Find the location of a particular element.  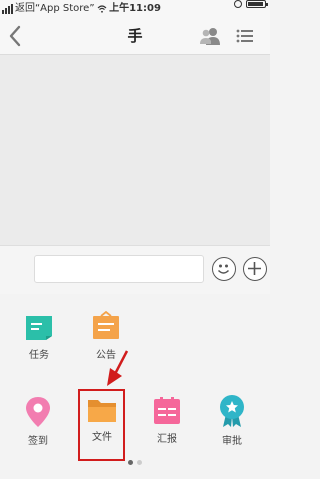

status-bar: 返回“App Store” 上午11:09 is located at coordinates (135, 9).